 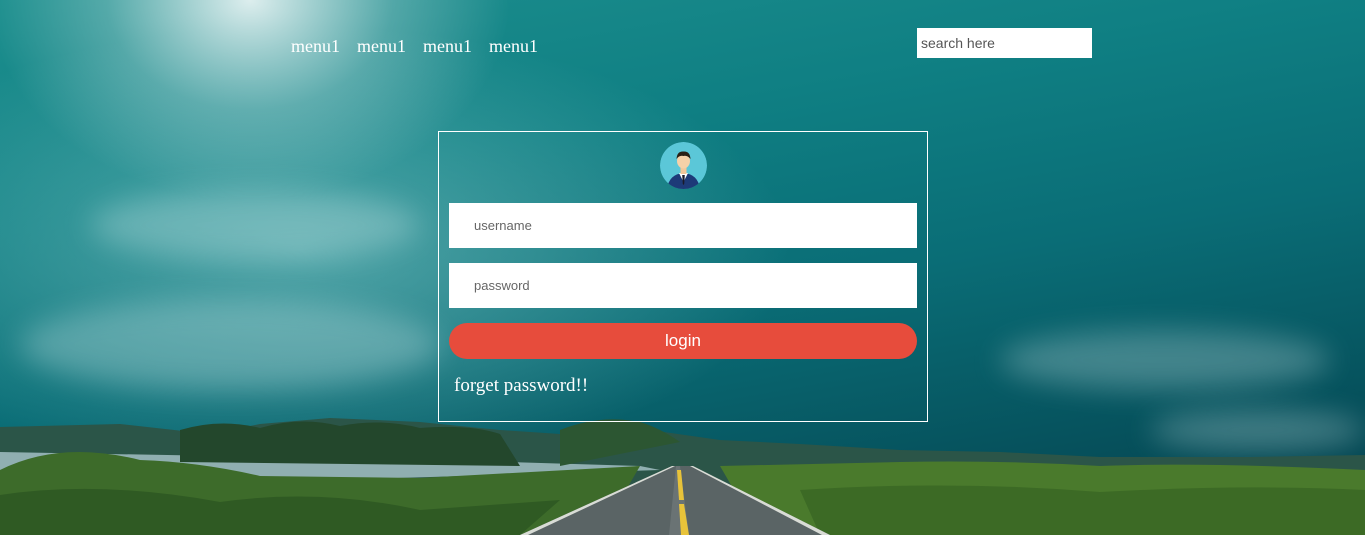 I want to click on user-avatar-icon, so click(x=683, y=165).